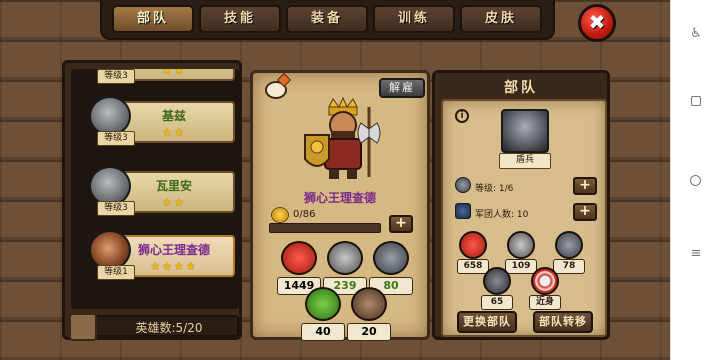  Describe the element at coordinates (173, 116) in the screenshot. I see `hero-name: 基兹` at that location.